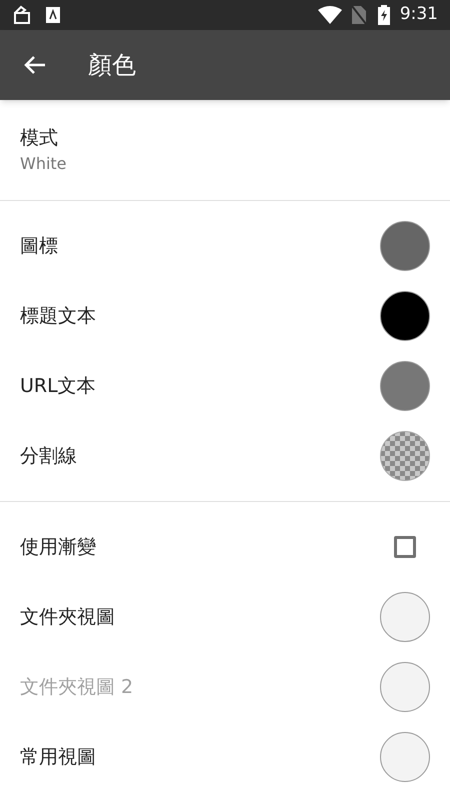  I want to click on wifi-icon, so click(330, 15).